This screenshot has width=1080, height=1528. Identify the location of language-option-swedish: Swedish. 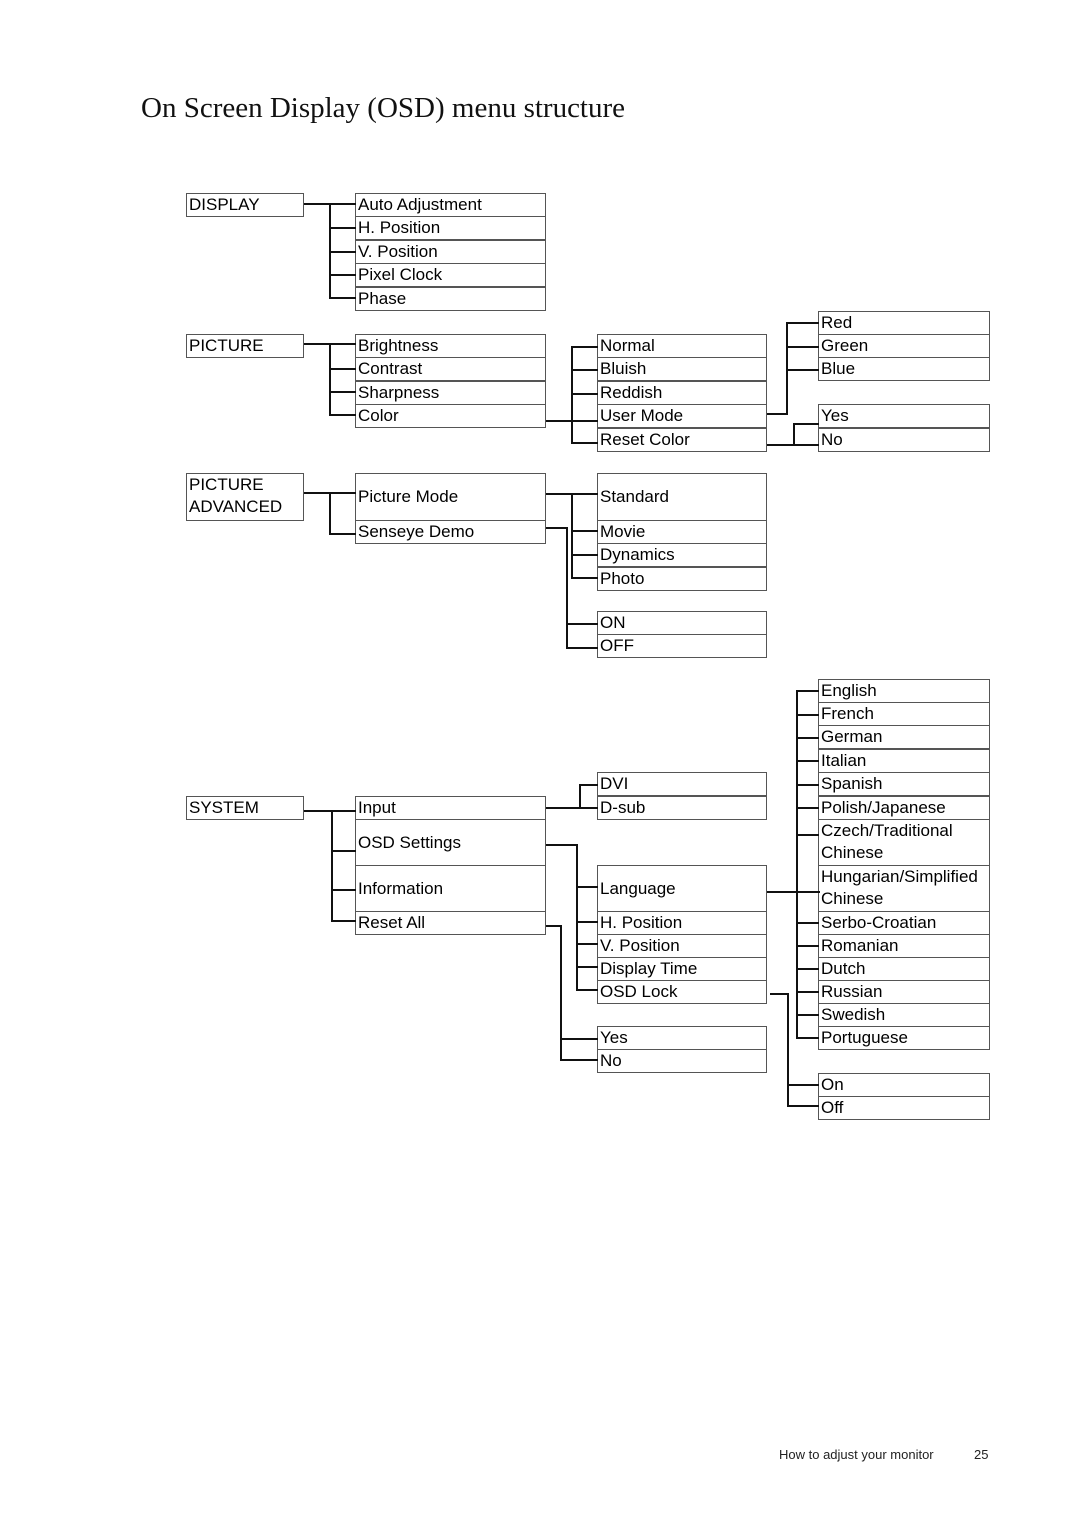
(904, 1015).